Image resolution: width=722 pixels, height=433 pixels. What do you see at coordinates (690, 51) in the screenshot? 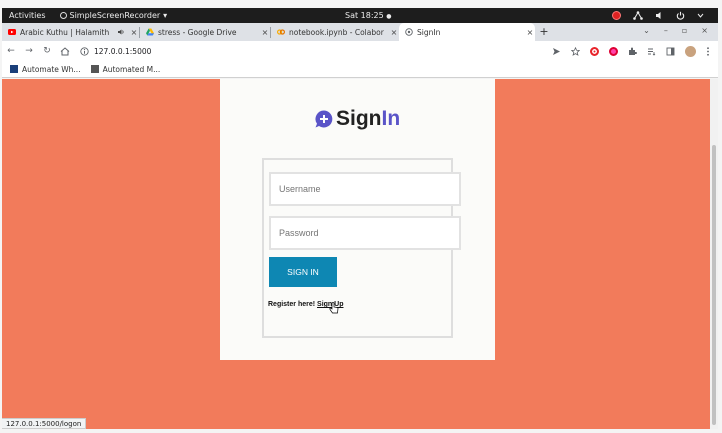
I see `profile-avatar` at bounding box center [690, 51].